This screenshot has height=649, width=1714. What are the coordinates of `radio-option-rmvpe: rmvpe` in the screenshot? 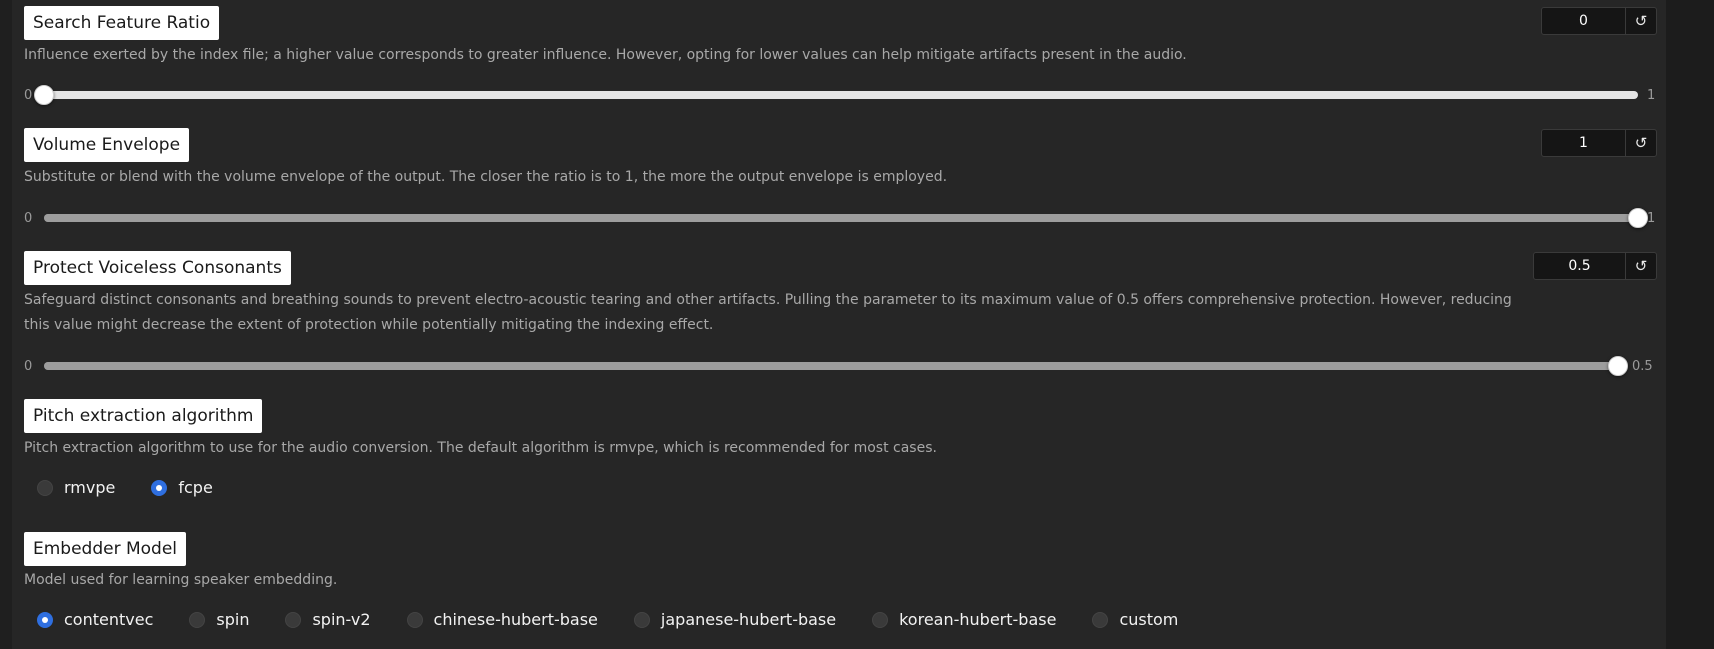 It's located at (76, 487).